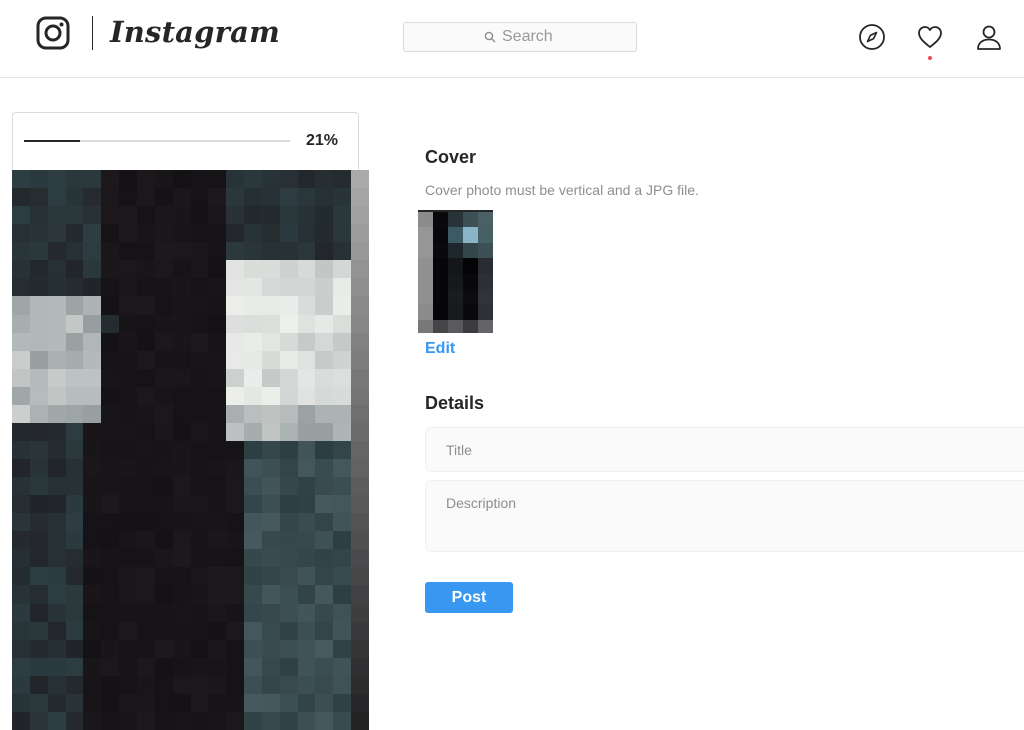  I want to click on title-field, so click(724, 449).